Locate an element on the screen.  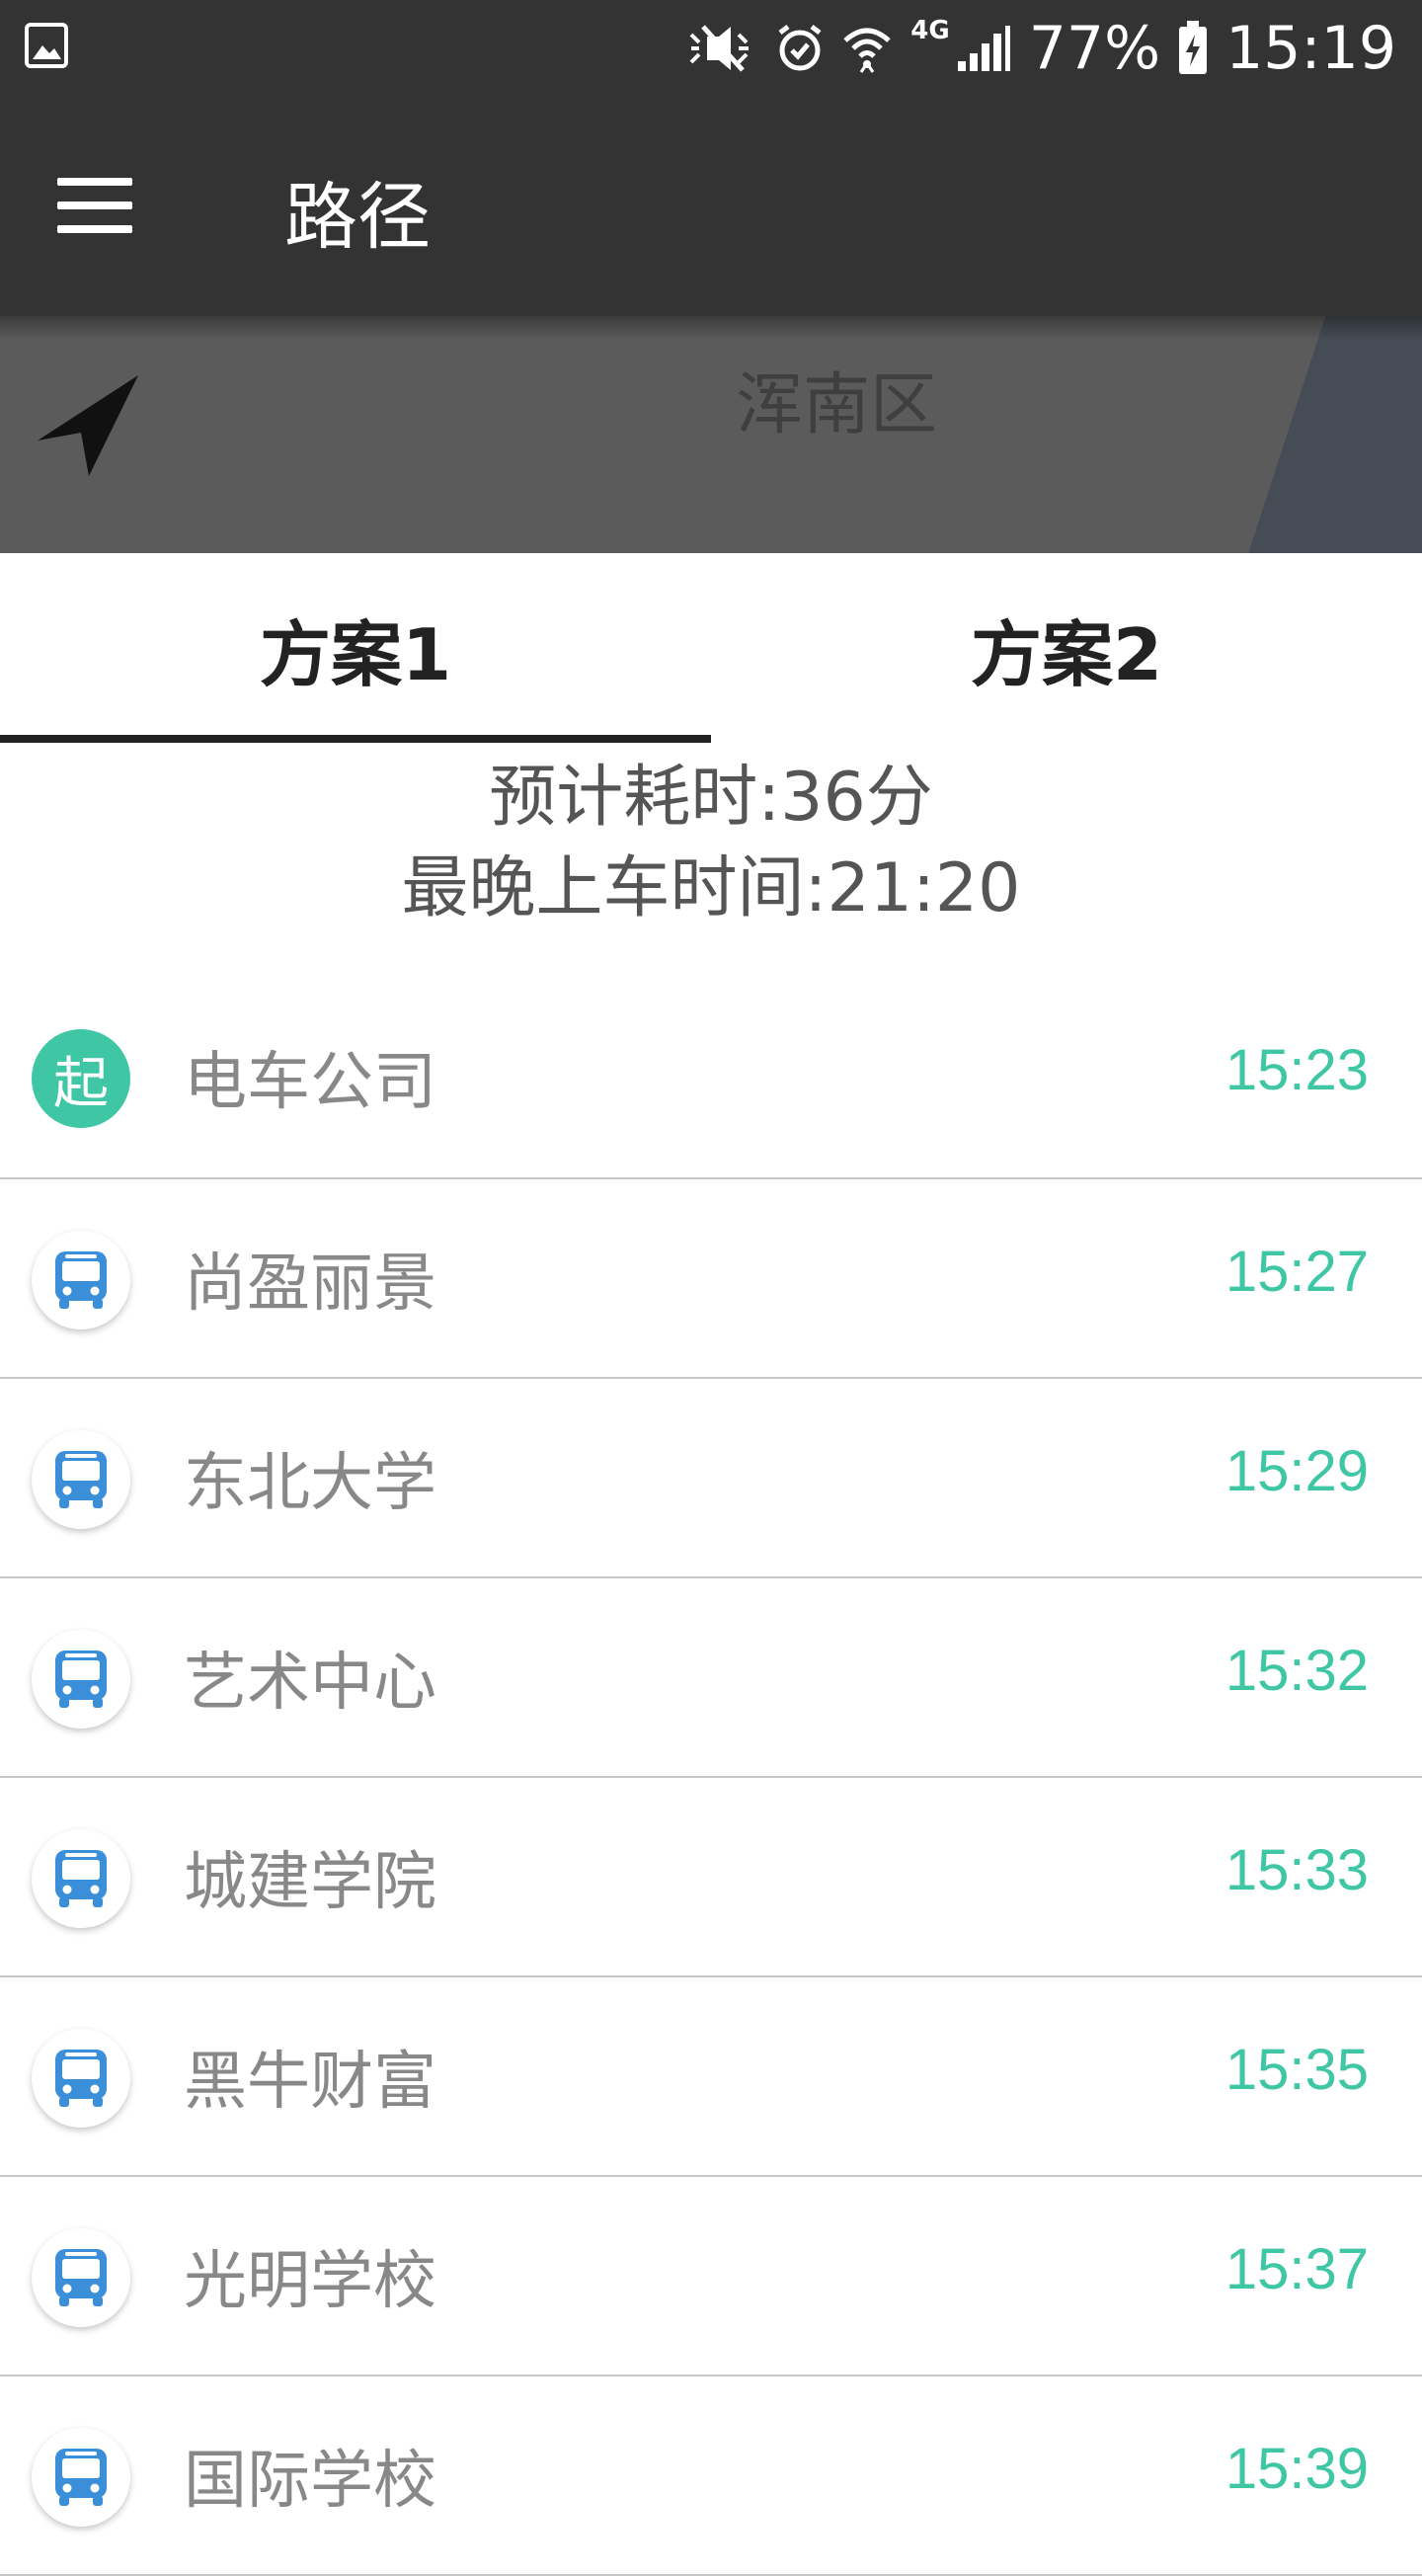
list-item: 起 电车公司 15:23 is located at coordinates (711, 1078).